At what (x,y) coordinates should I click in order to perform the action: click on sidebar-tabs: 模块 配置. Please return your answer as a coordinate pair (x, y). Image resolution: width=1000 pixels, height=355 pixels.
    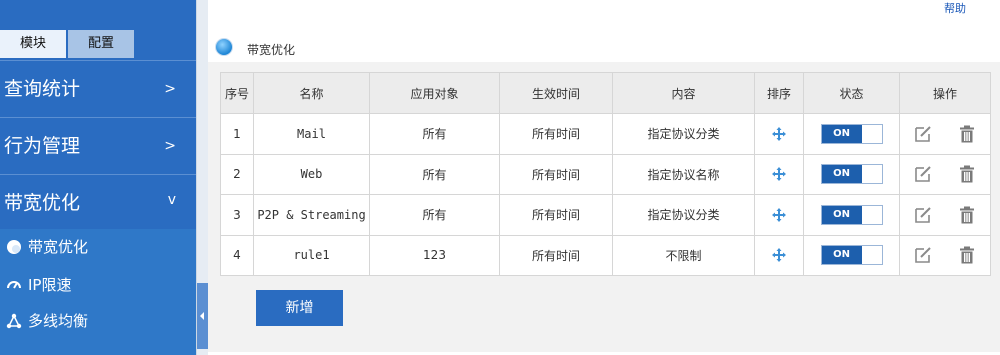
    Looking at the image, I should click on (98, 44).